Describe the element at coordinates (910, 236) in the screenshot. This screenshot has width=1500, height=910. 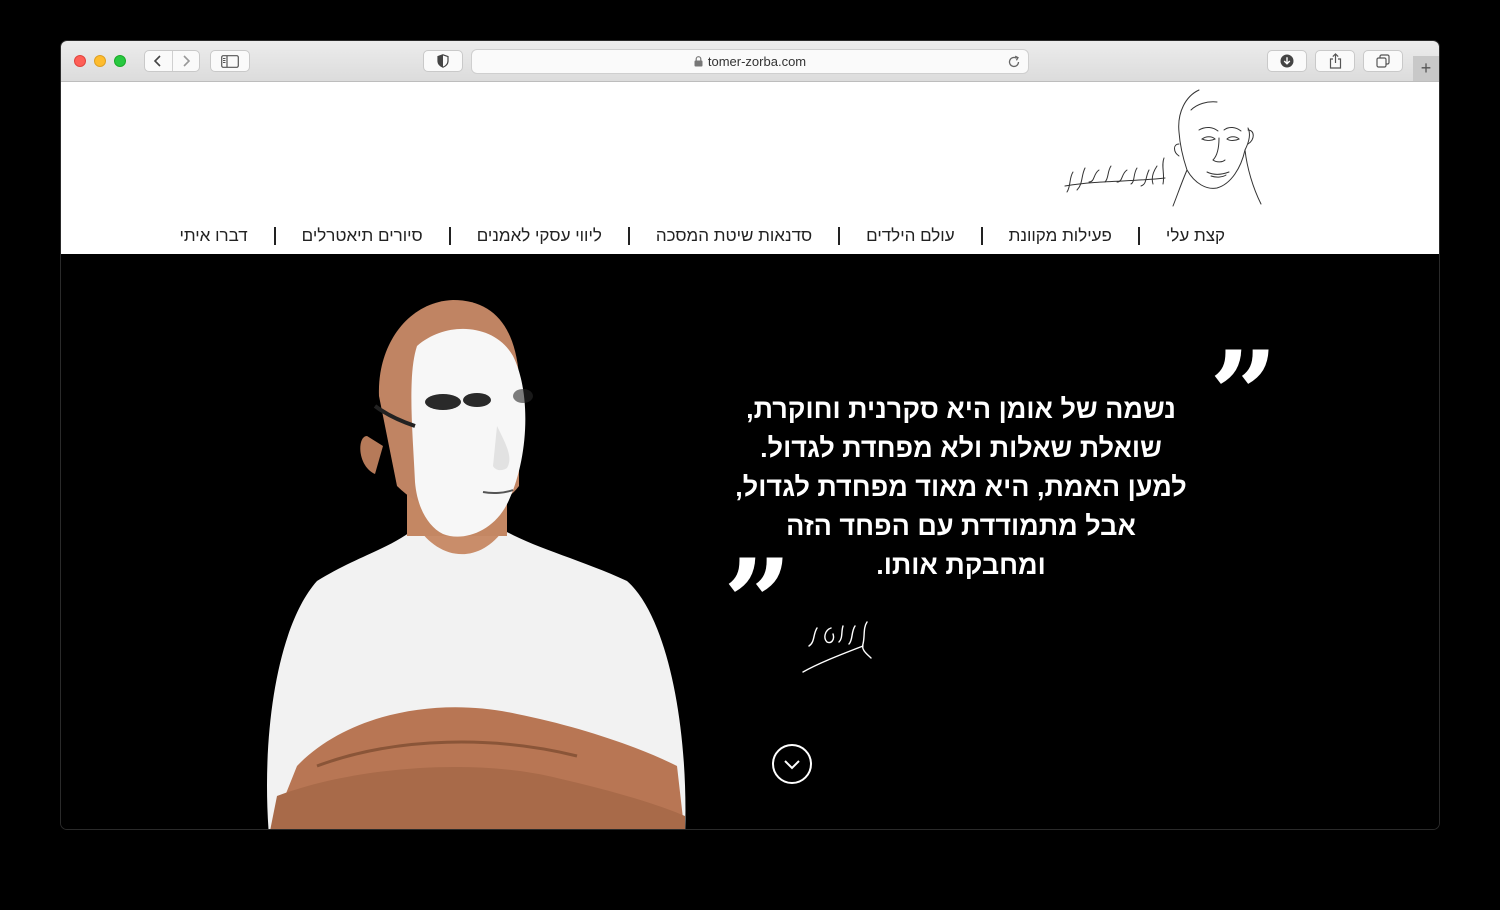
I see `menu-item-kids: עולם הילדים` at that location.